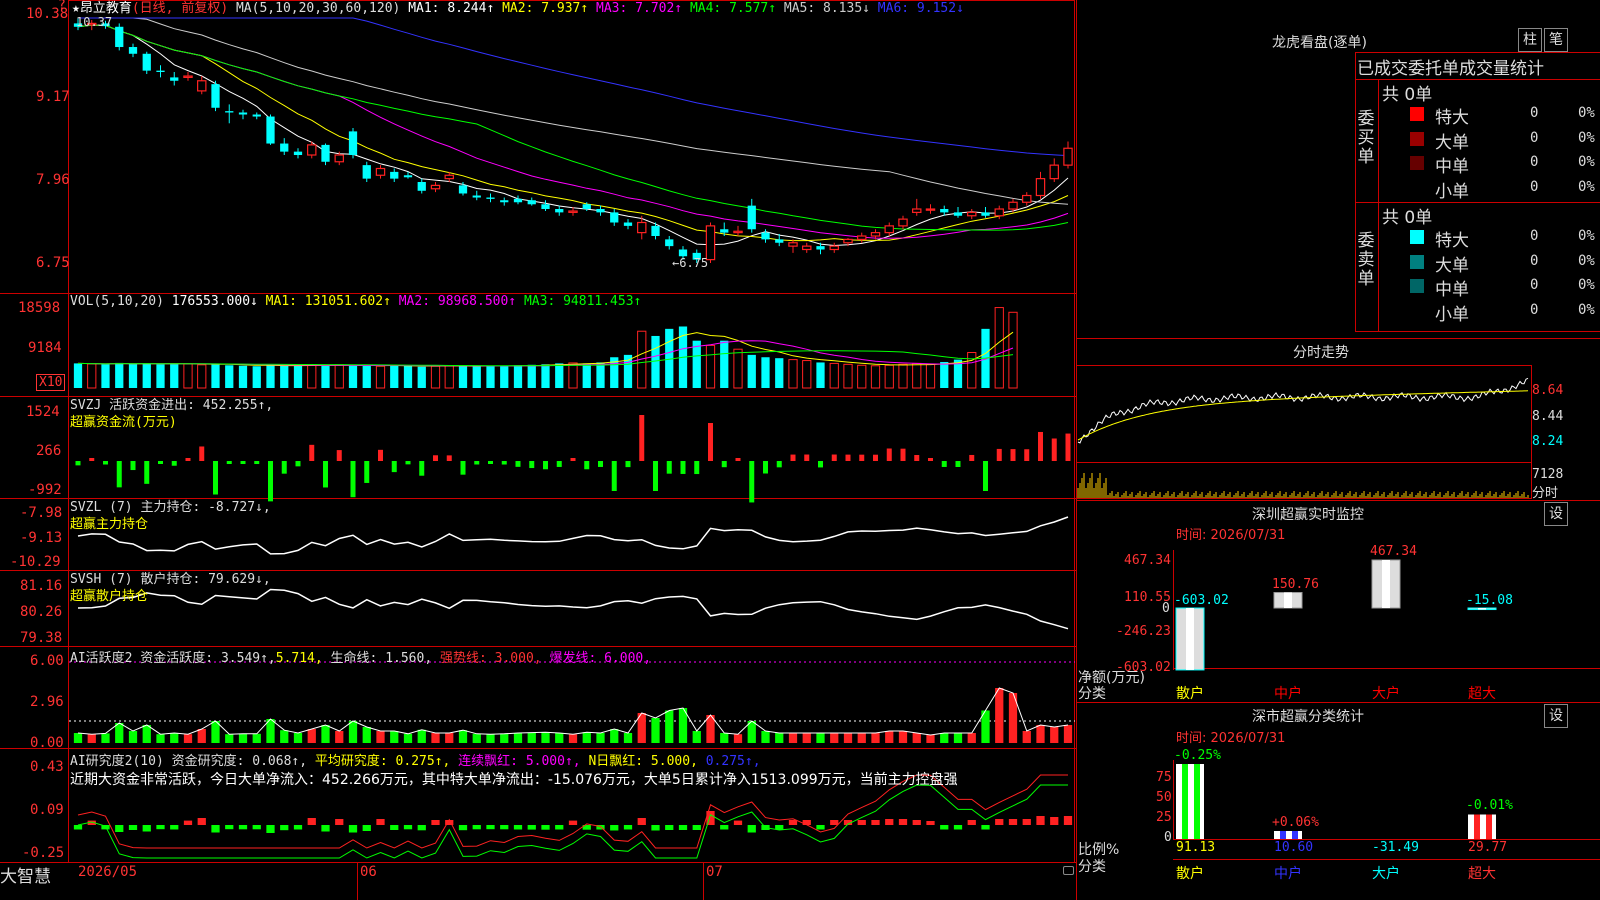  Describe the element at coordinates (76, 8) in the screenshot. I see `star-icon: ★` at that location.